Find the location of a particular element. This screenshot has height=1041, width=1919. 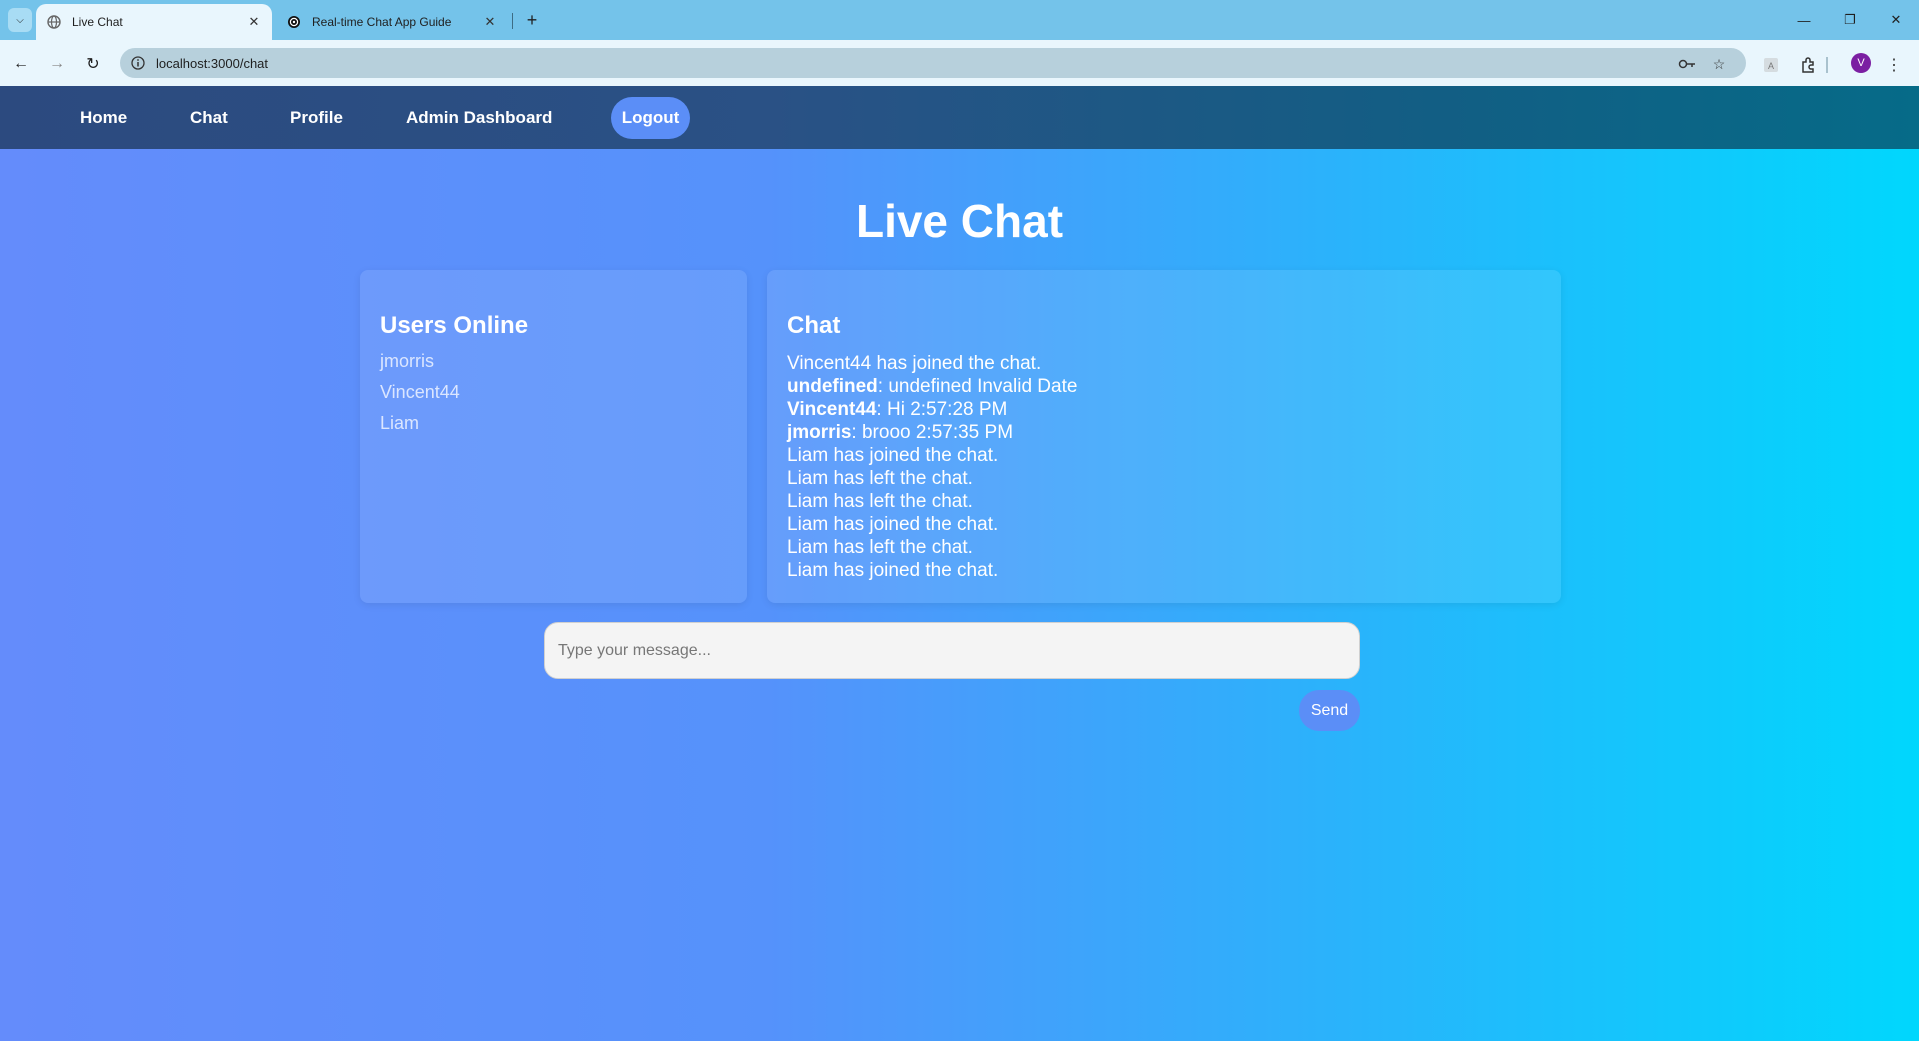

chevron-down-icon: ⌵ is located at coordinates (20, 20).